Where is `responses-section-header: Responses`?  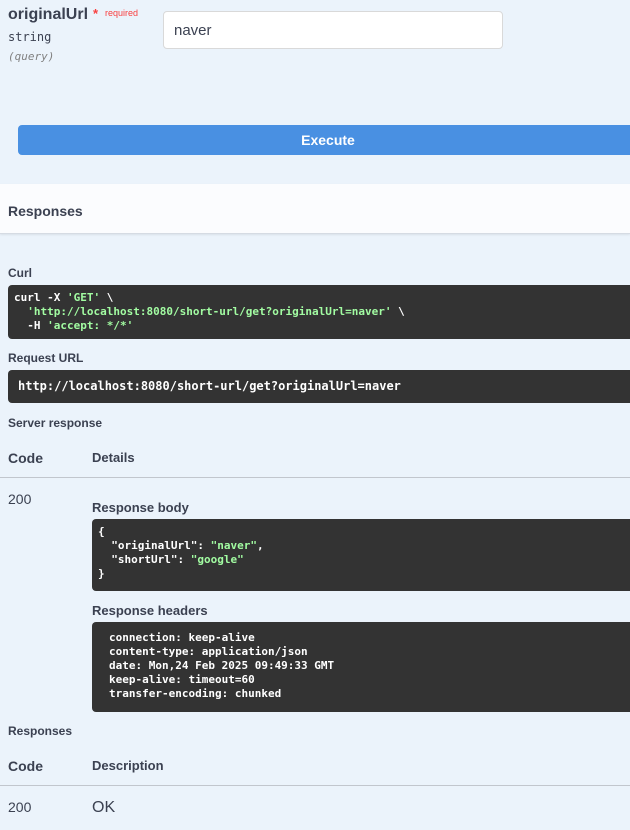
responses-section-header: Responses is located at coordinates (315, 209).